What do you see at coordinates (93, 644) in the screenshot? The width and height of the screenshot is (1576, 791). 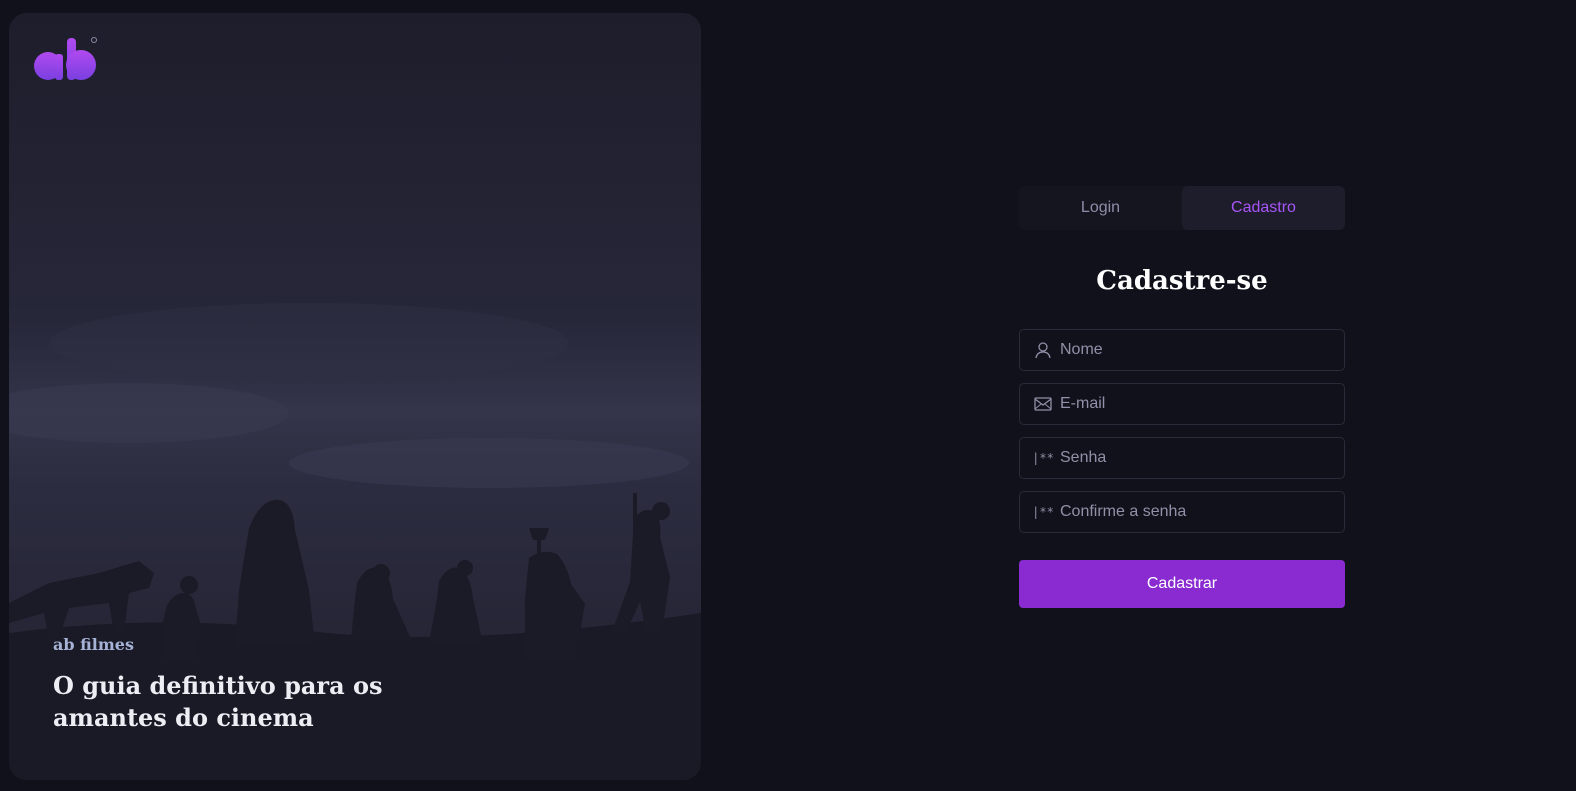 I see `hero-brand-name: ab filmes` at bounding box center [93, 644].